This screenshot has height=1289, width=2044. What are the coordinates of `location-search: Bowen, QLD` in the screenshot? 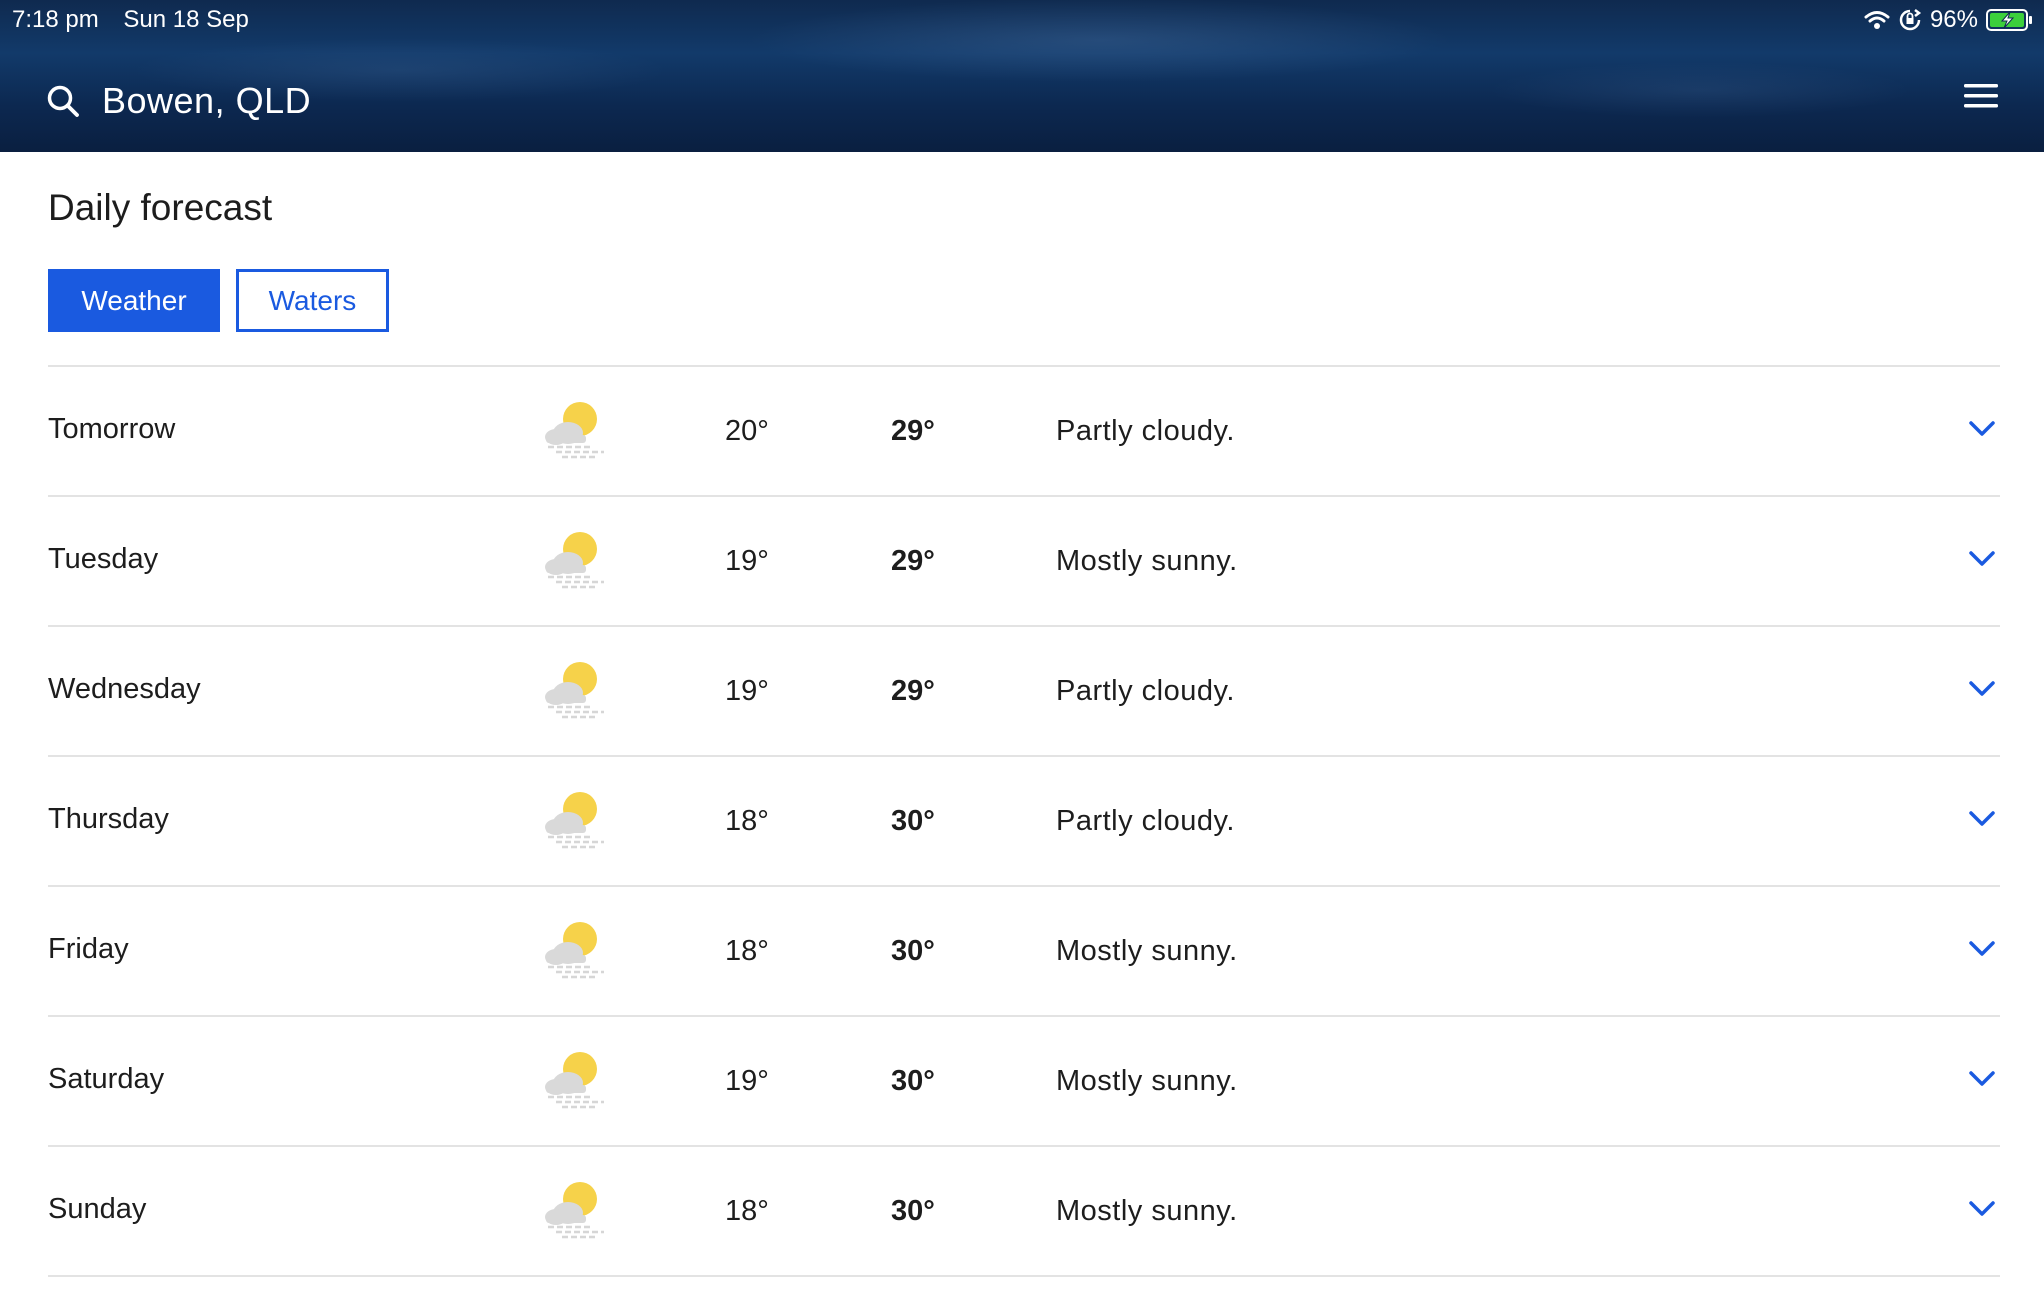 It's located at (178, 101).